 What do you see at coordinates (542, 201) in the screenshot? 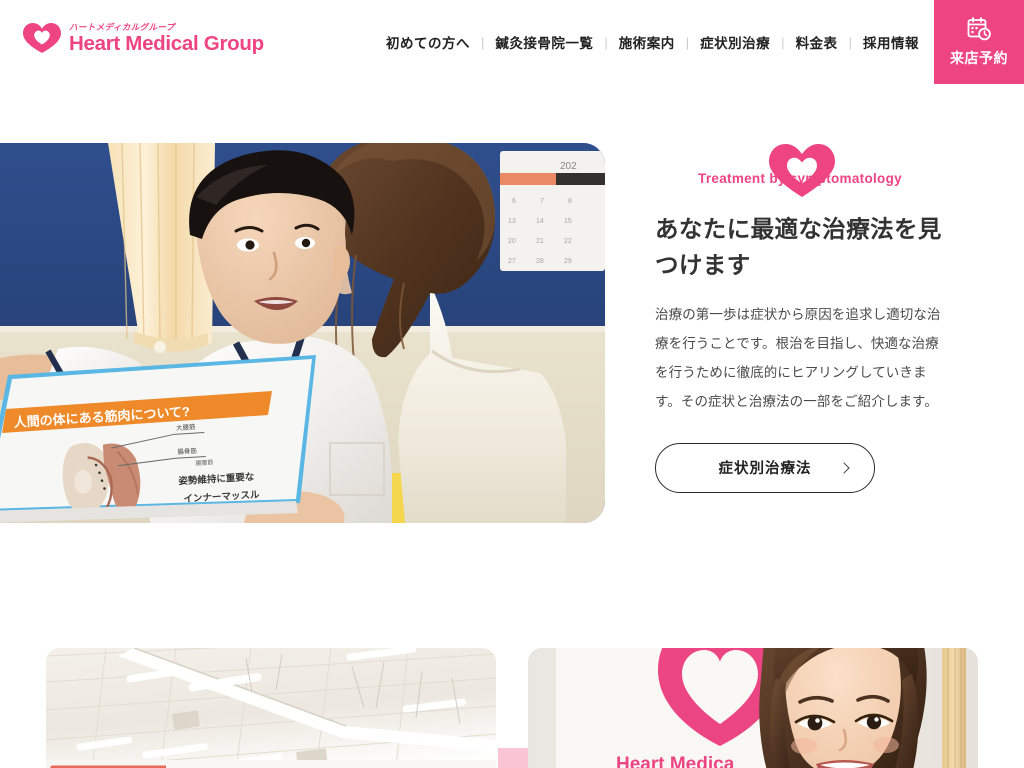
I see `svg-text: 7` at bounding box center [542, 201].